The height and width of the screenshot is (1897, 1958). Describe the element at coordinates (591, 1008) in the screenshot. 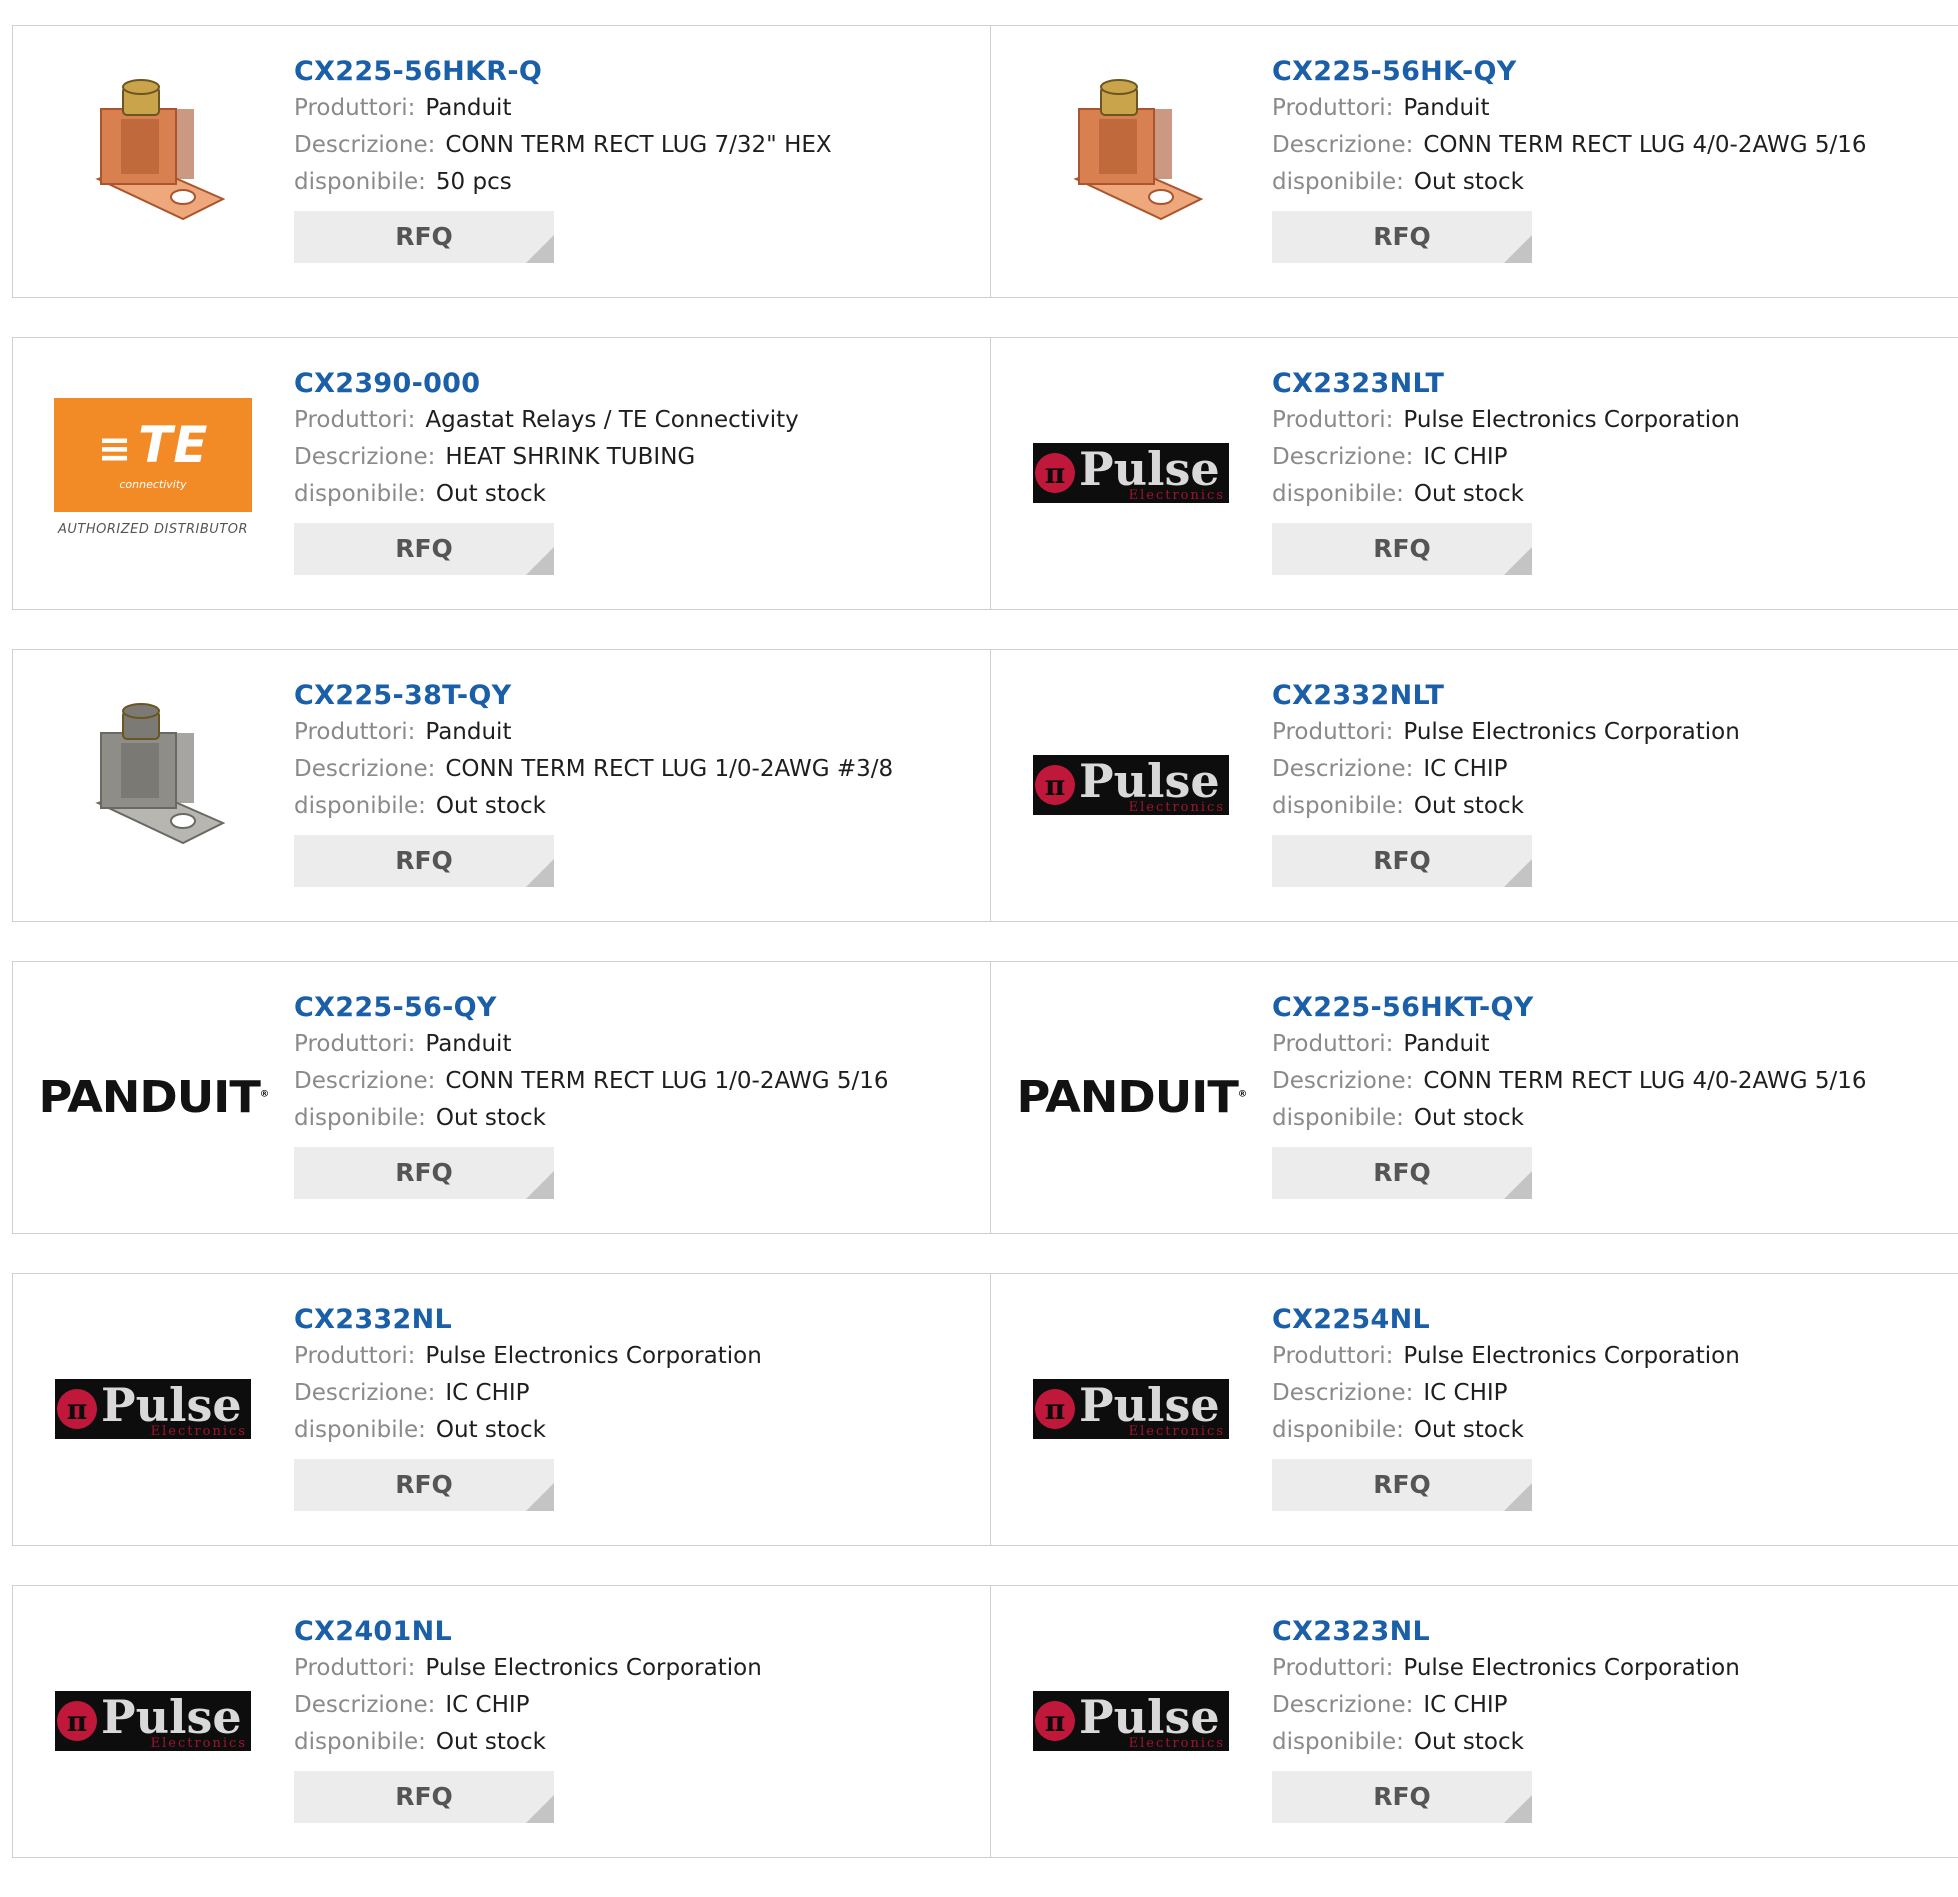

I see `part-number-link: CX225-56-QY` at that location.